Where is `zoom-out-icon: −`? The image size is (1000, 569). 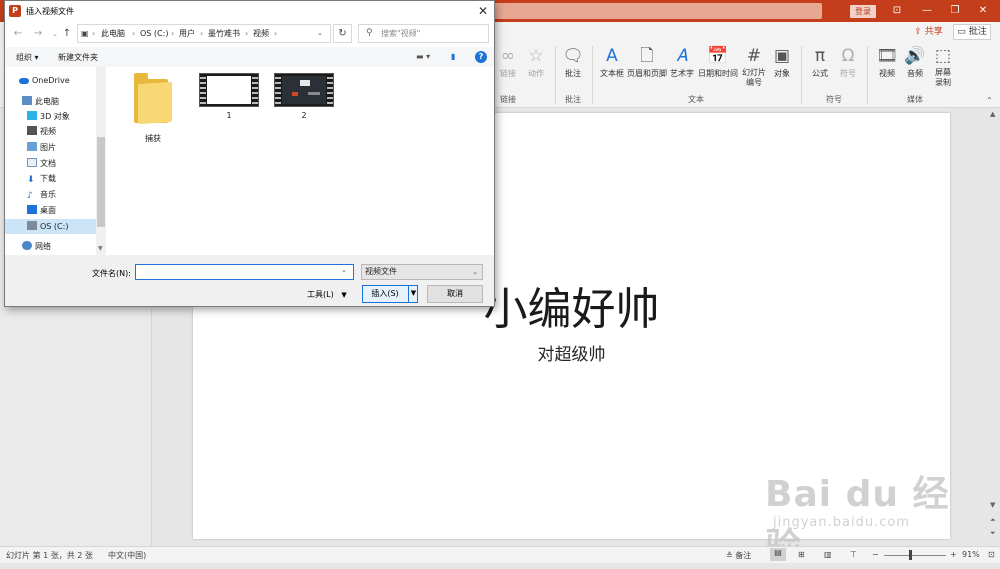 zoom-out-icon: − is located at coordinates (875, 554).